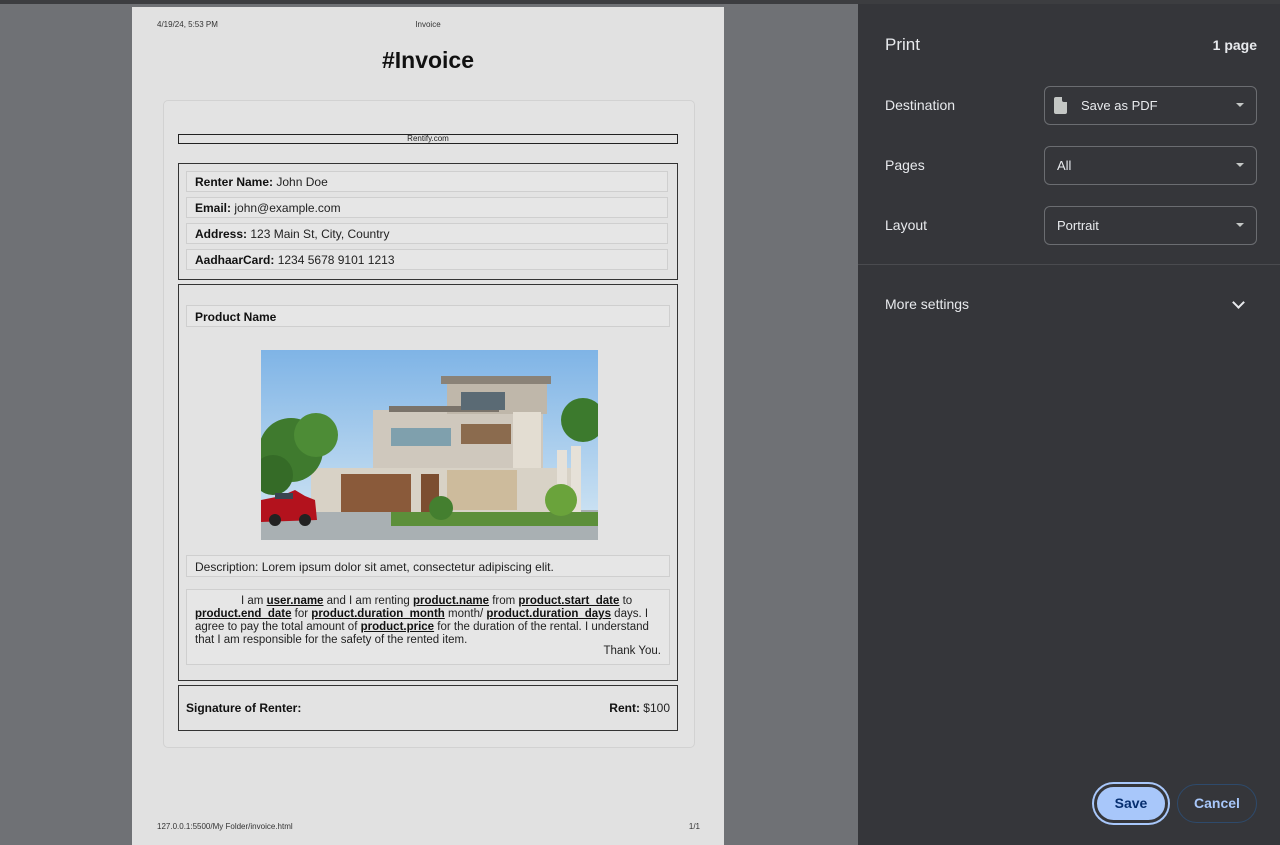 The image size is (1280, 845). Describe the element at coordinates (548, 614) in the screenshot. I see `duration-days-link: product.duration_days` at that location.